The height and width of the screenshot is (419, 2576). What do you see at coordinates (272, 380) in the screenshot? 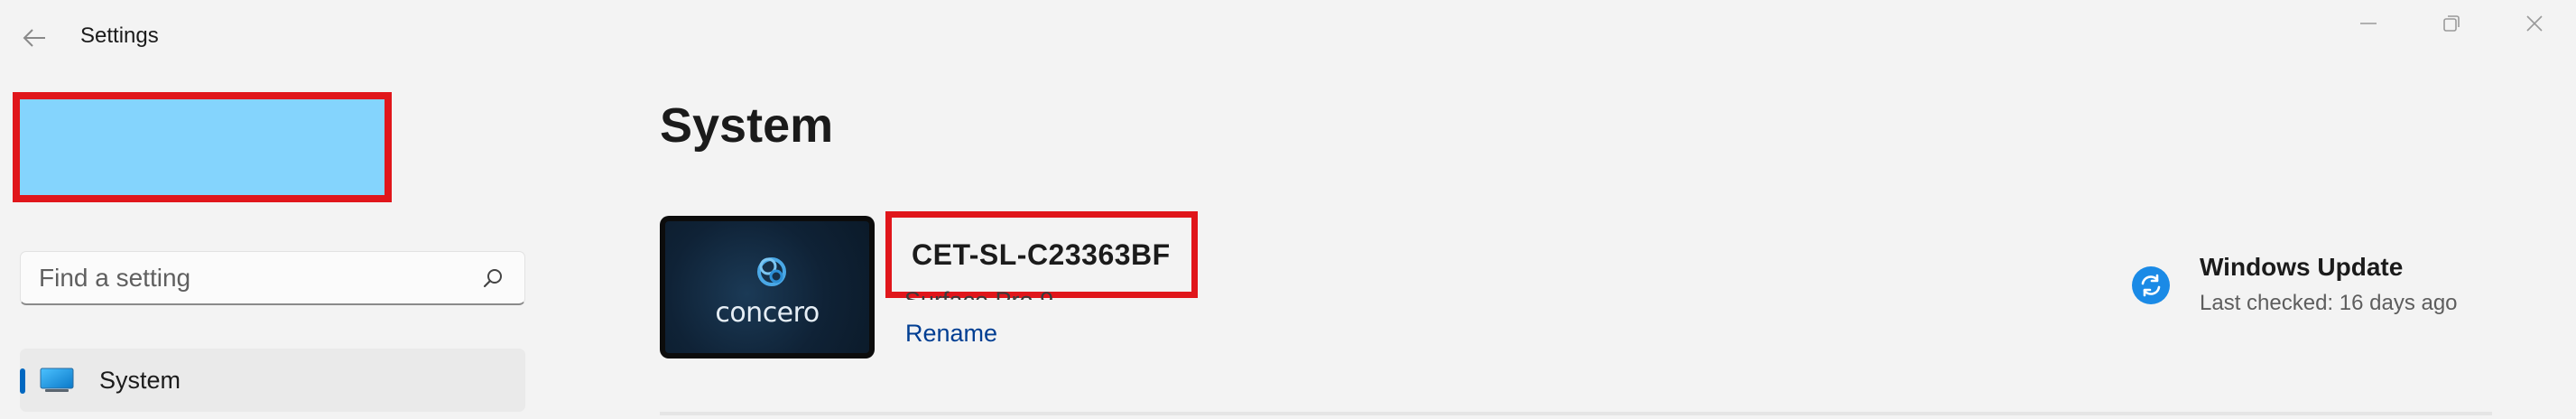
I see `sidebar-item-system: System` at bounding box center [272, 380].